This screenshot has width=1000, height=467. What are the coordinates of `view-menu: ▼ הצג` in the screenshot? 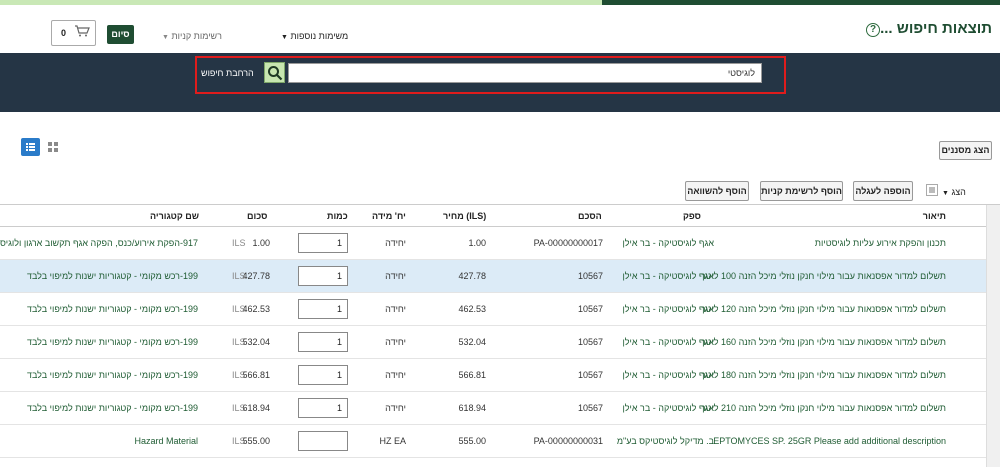 It's located at (954, 192).